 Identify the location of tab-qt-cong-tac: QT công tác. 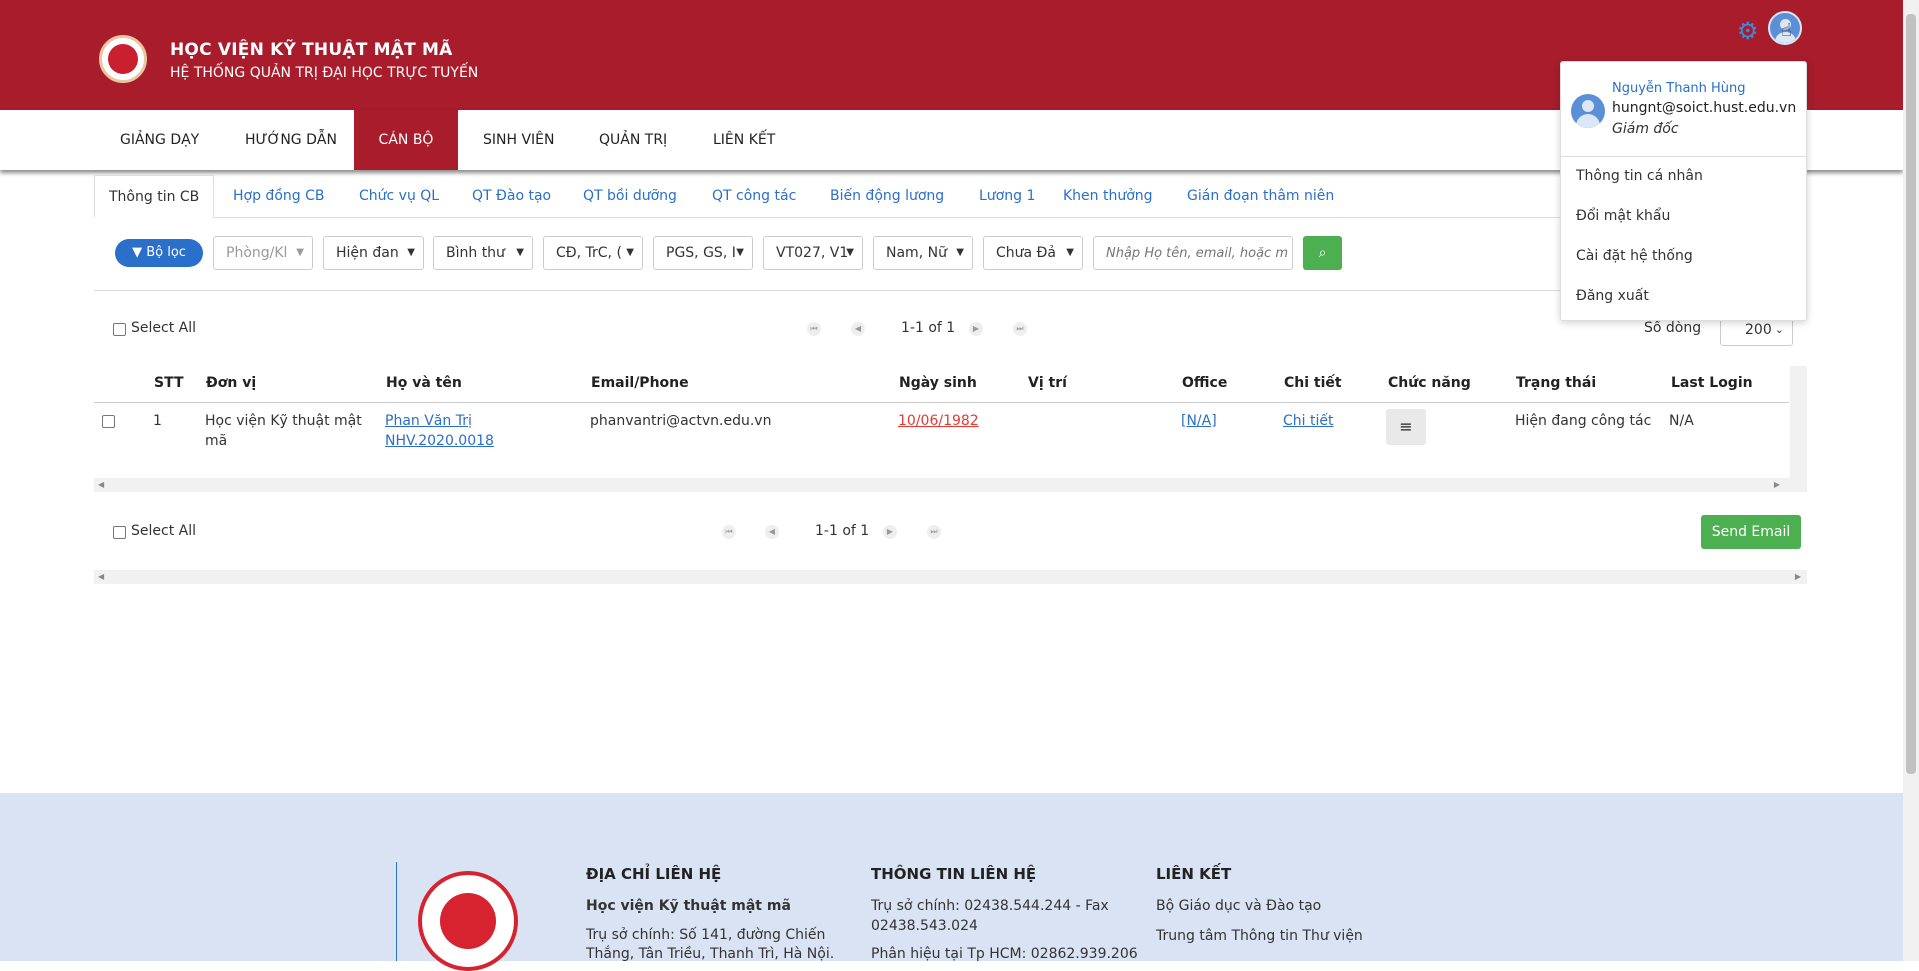
(754, 196).